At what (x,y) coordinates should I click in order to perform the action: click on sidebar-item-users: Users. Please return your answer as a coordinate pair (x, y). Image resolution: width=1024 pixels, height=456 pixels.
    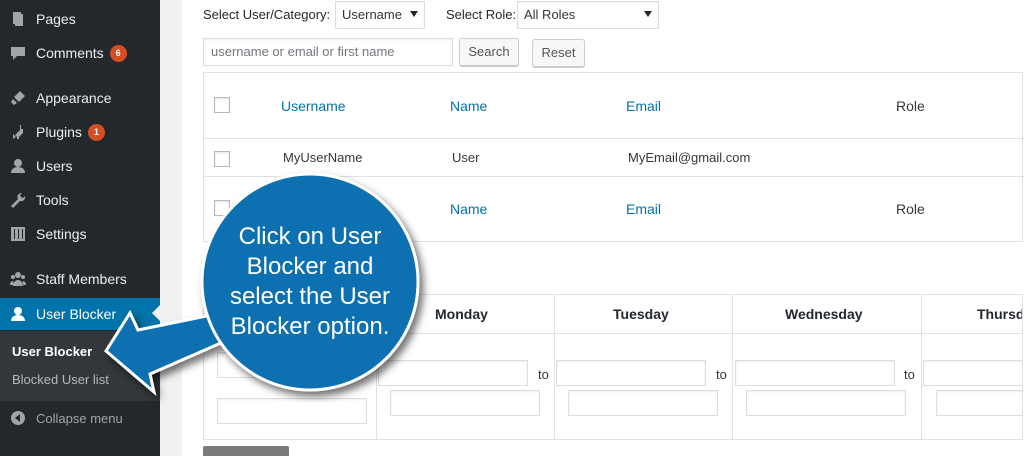
    Looking at the image, I should click on (80, 166).